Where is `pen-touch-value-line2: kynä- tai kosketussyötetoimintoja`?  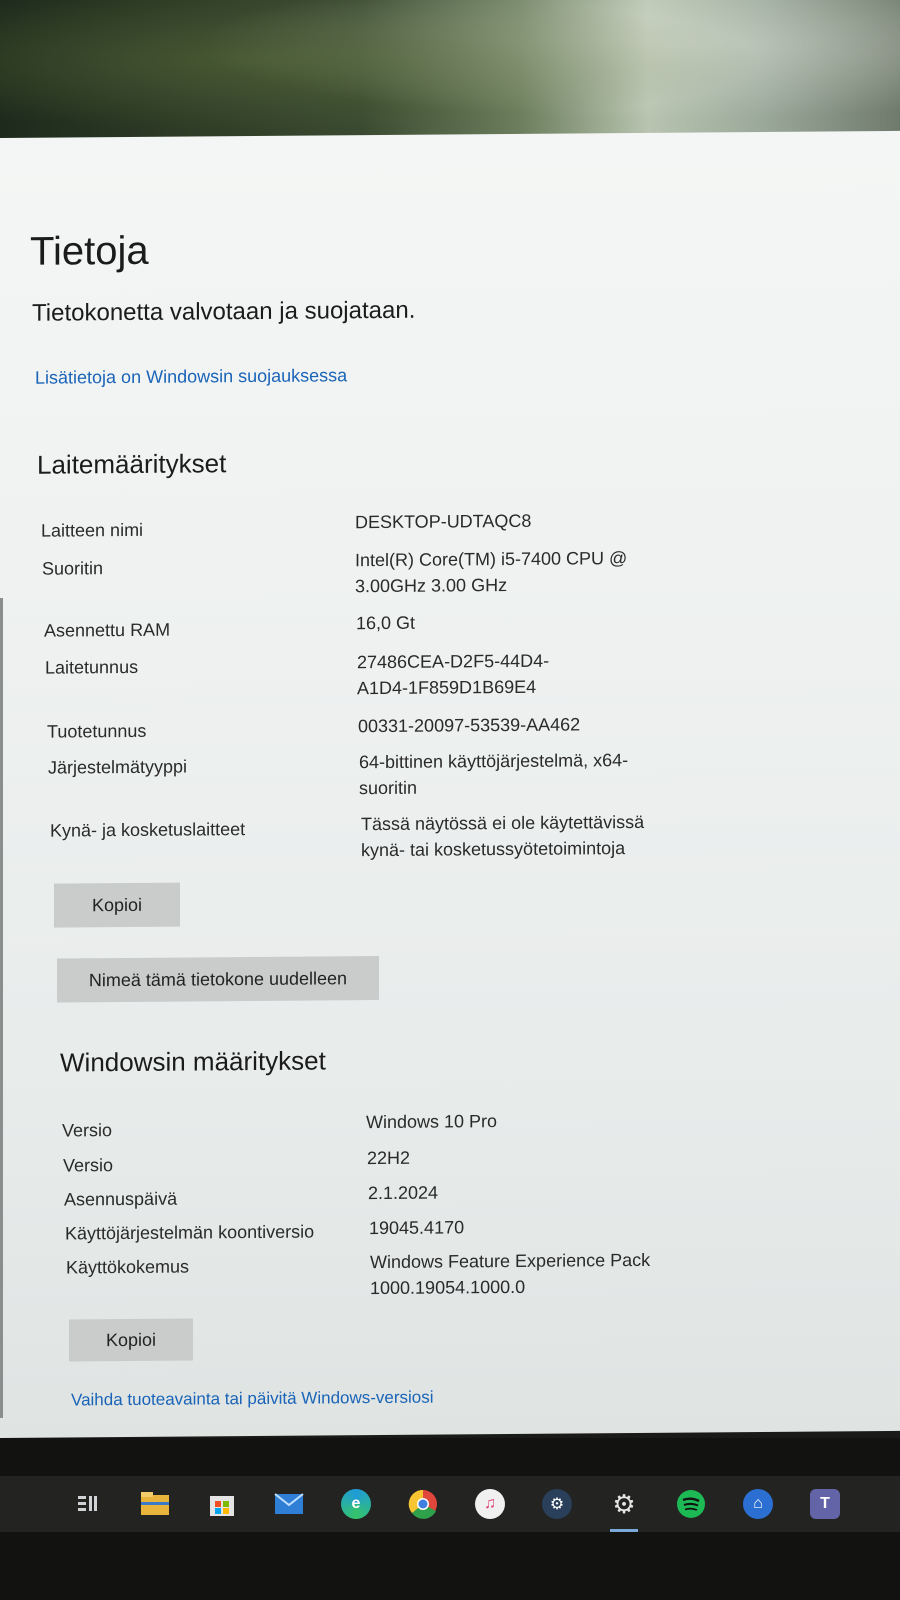
pen-touch-value-line2: kynä- tai kosketussyötetoimintoja is located at coordinates (493, 849).